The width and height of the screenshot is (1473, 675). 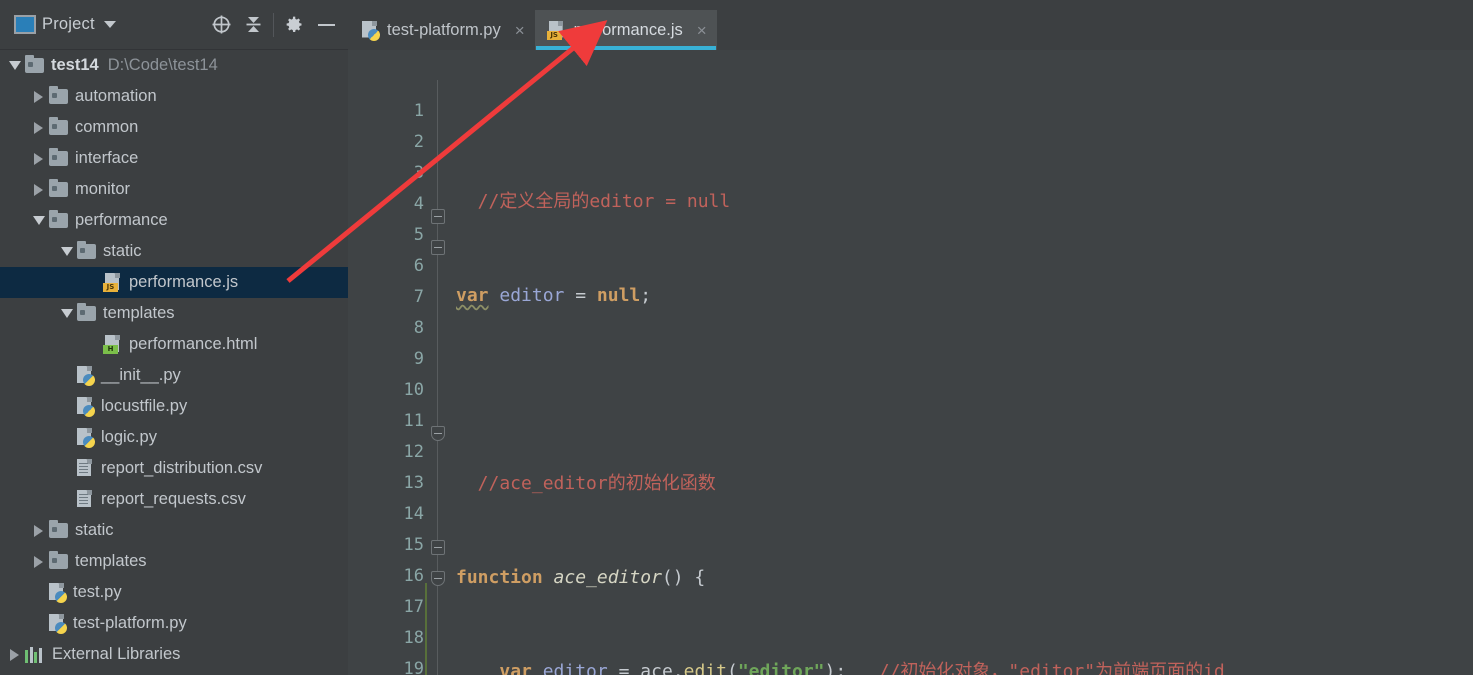 I want to click on code-line: var editor = null;, so click(x=964, y=295).